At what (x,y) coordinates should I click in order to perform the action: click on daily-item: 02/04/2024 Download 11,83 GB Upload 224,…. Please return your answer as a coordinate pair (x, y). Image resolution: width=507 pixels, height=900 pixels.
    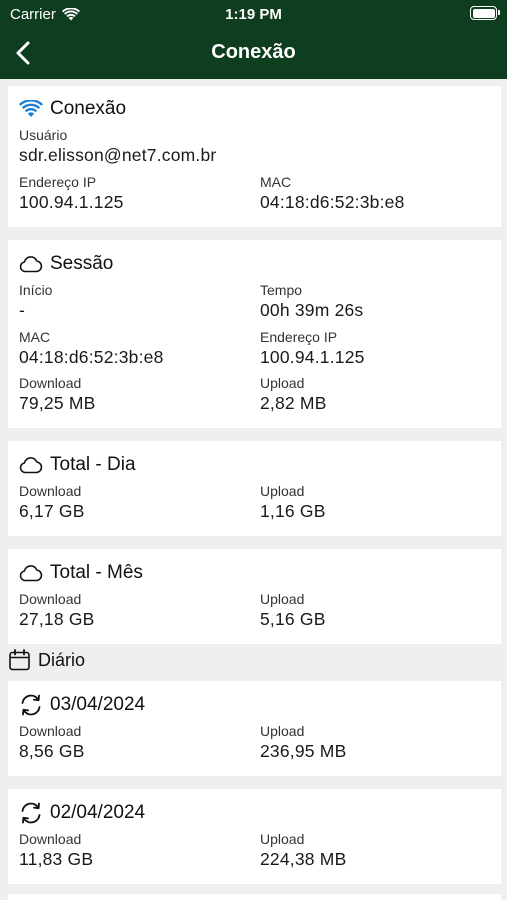
    Looking at the image, I should click on (254, 836).